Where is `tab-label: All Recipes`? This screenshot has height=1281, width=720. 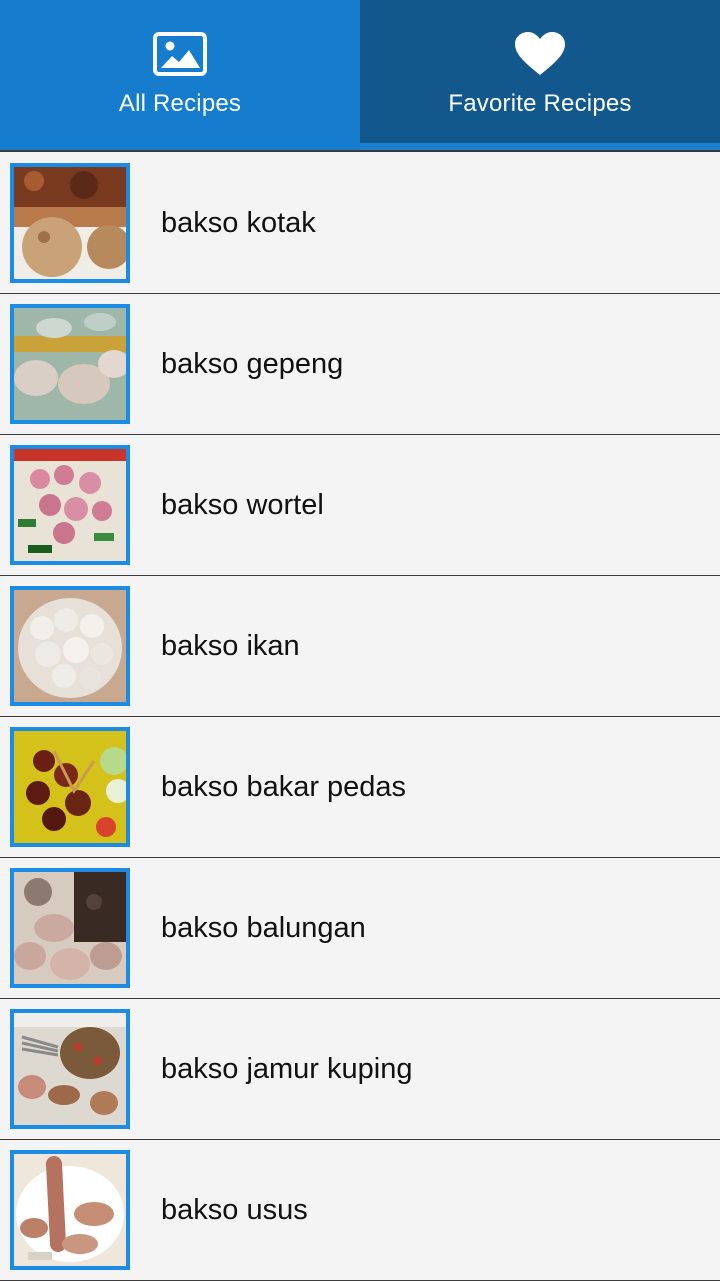
tab-label: All Recipes is located at coordinates (180, 103).